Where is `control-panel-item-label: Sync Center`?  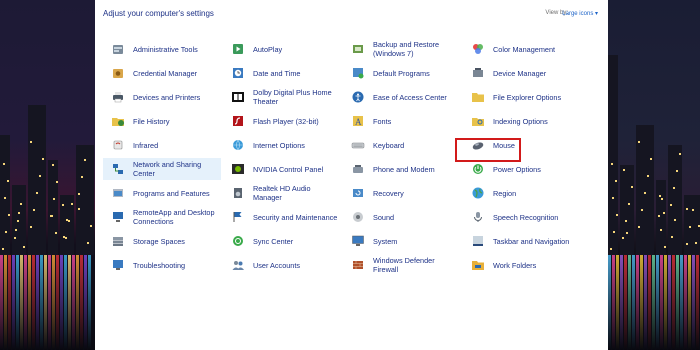 control-panel-item-label: Sync Center is located at coordinates (273, 241).